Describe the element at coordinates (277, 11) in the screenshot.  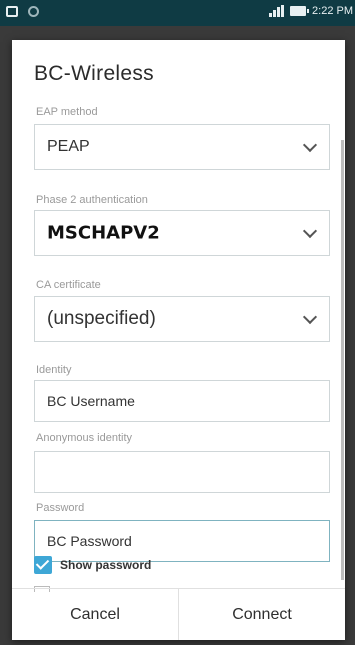
I see `signal-icon` at that location.